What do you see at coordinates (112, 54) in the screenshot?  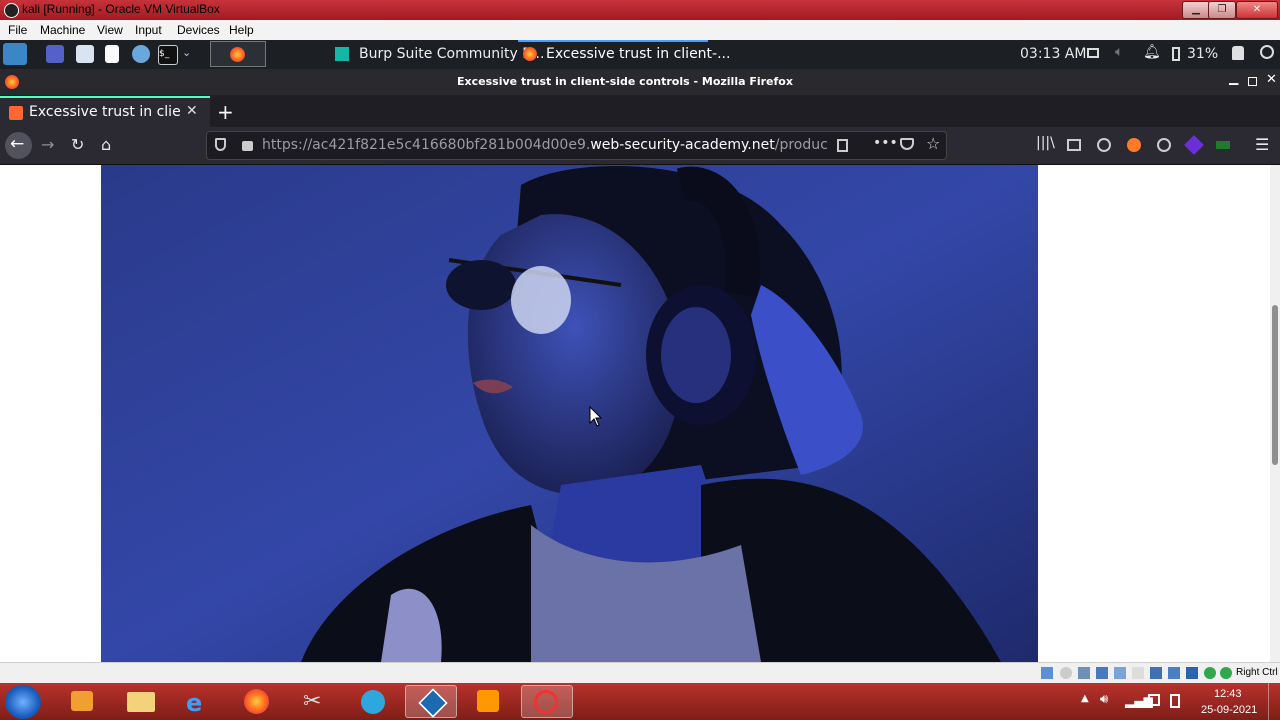 I see `text-editor-icon` at bounding box center [112, 54].